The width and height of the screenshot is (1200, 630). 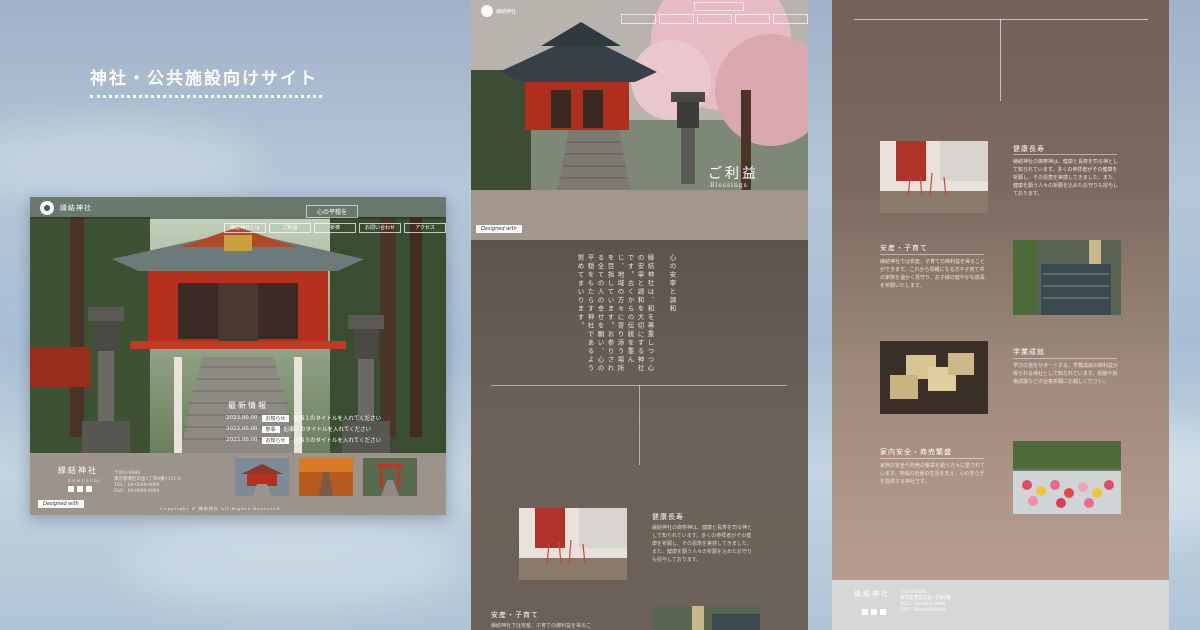 I want to click on news-row: 2023.00.00 祭事 記事２のタイトルを入れてください, so click(x=303, y=429).